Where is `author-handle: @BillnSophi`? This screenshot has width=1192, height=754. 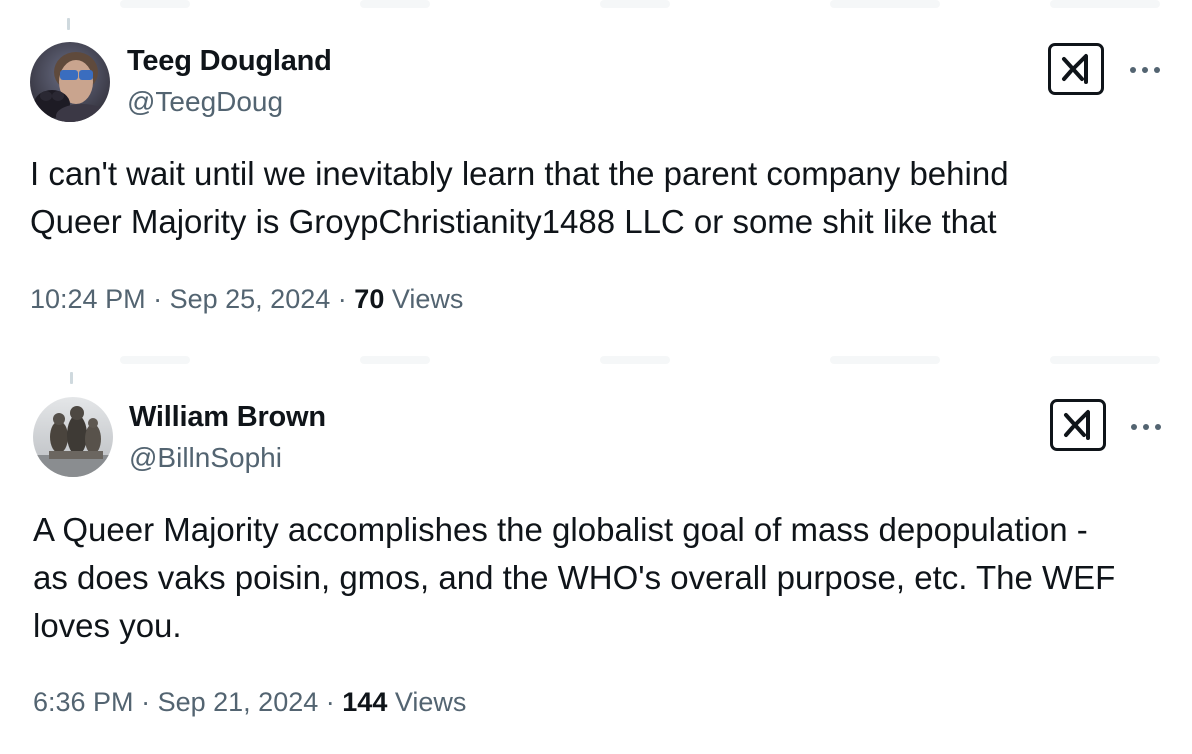 author-handle: @BillnSophi is located at coordinates (205, 458).